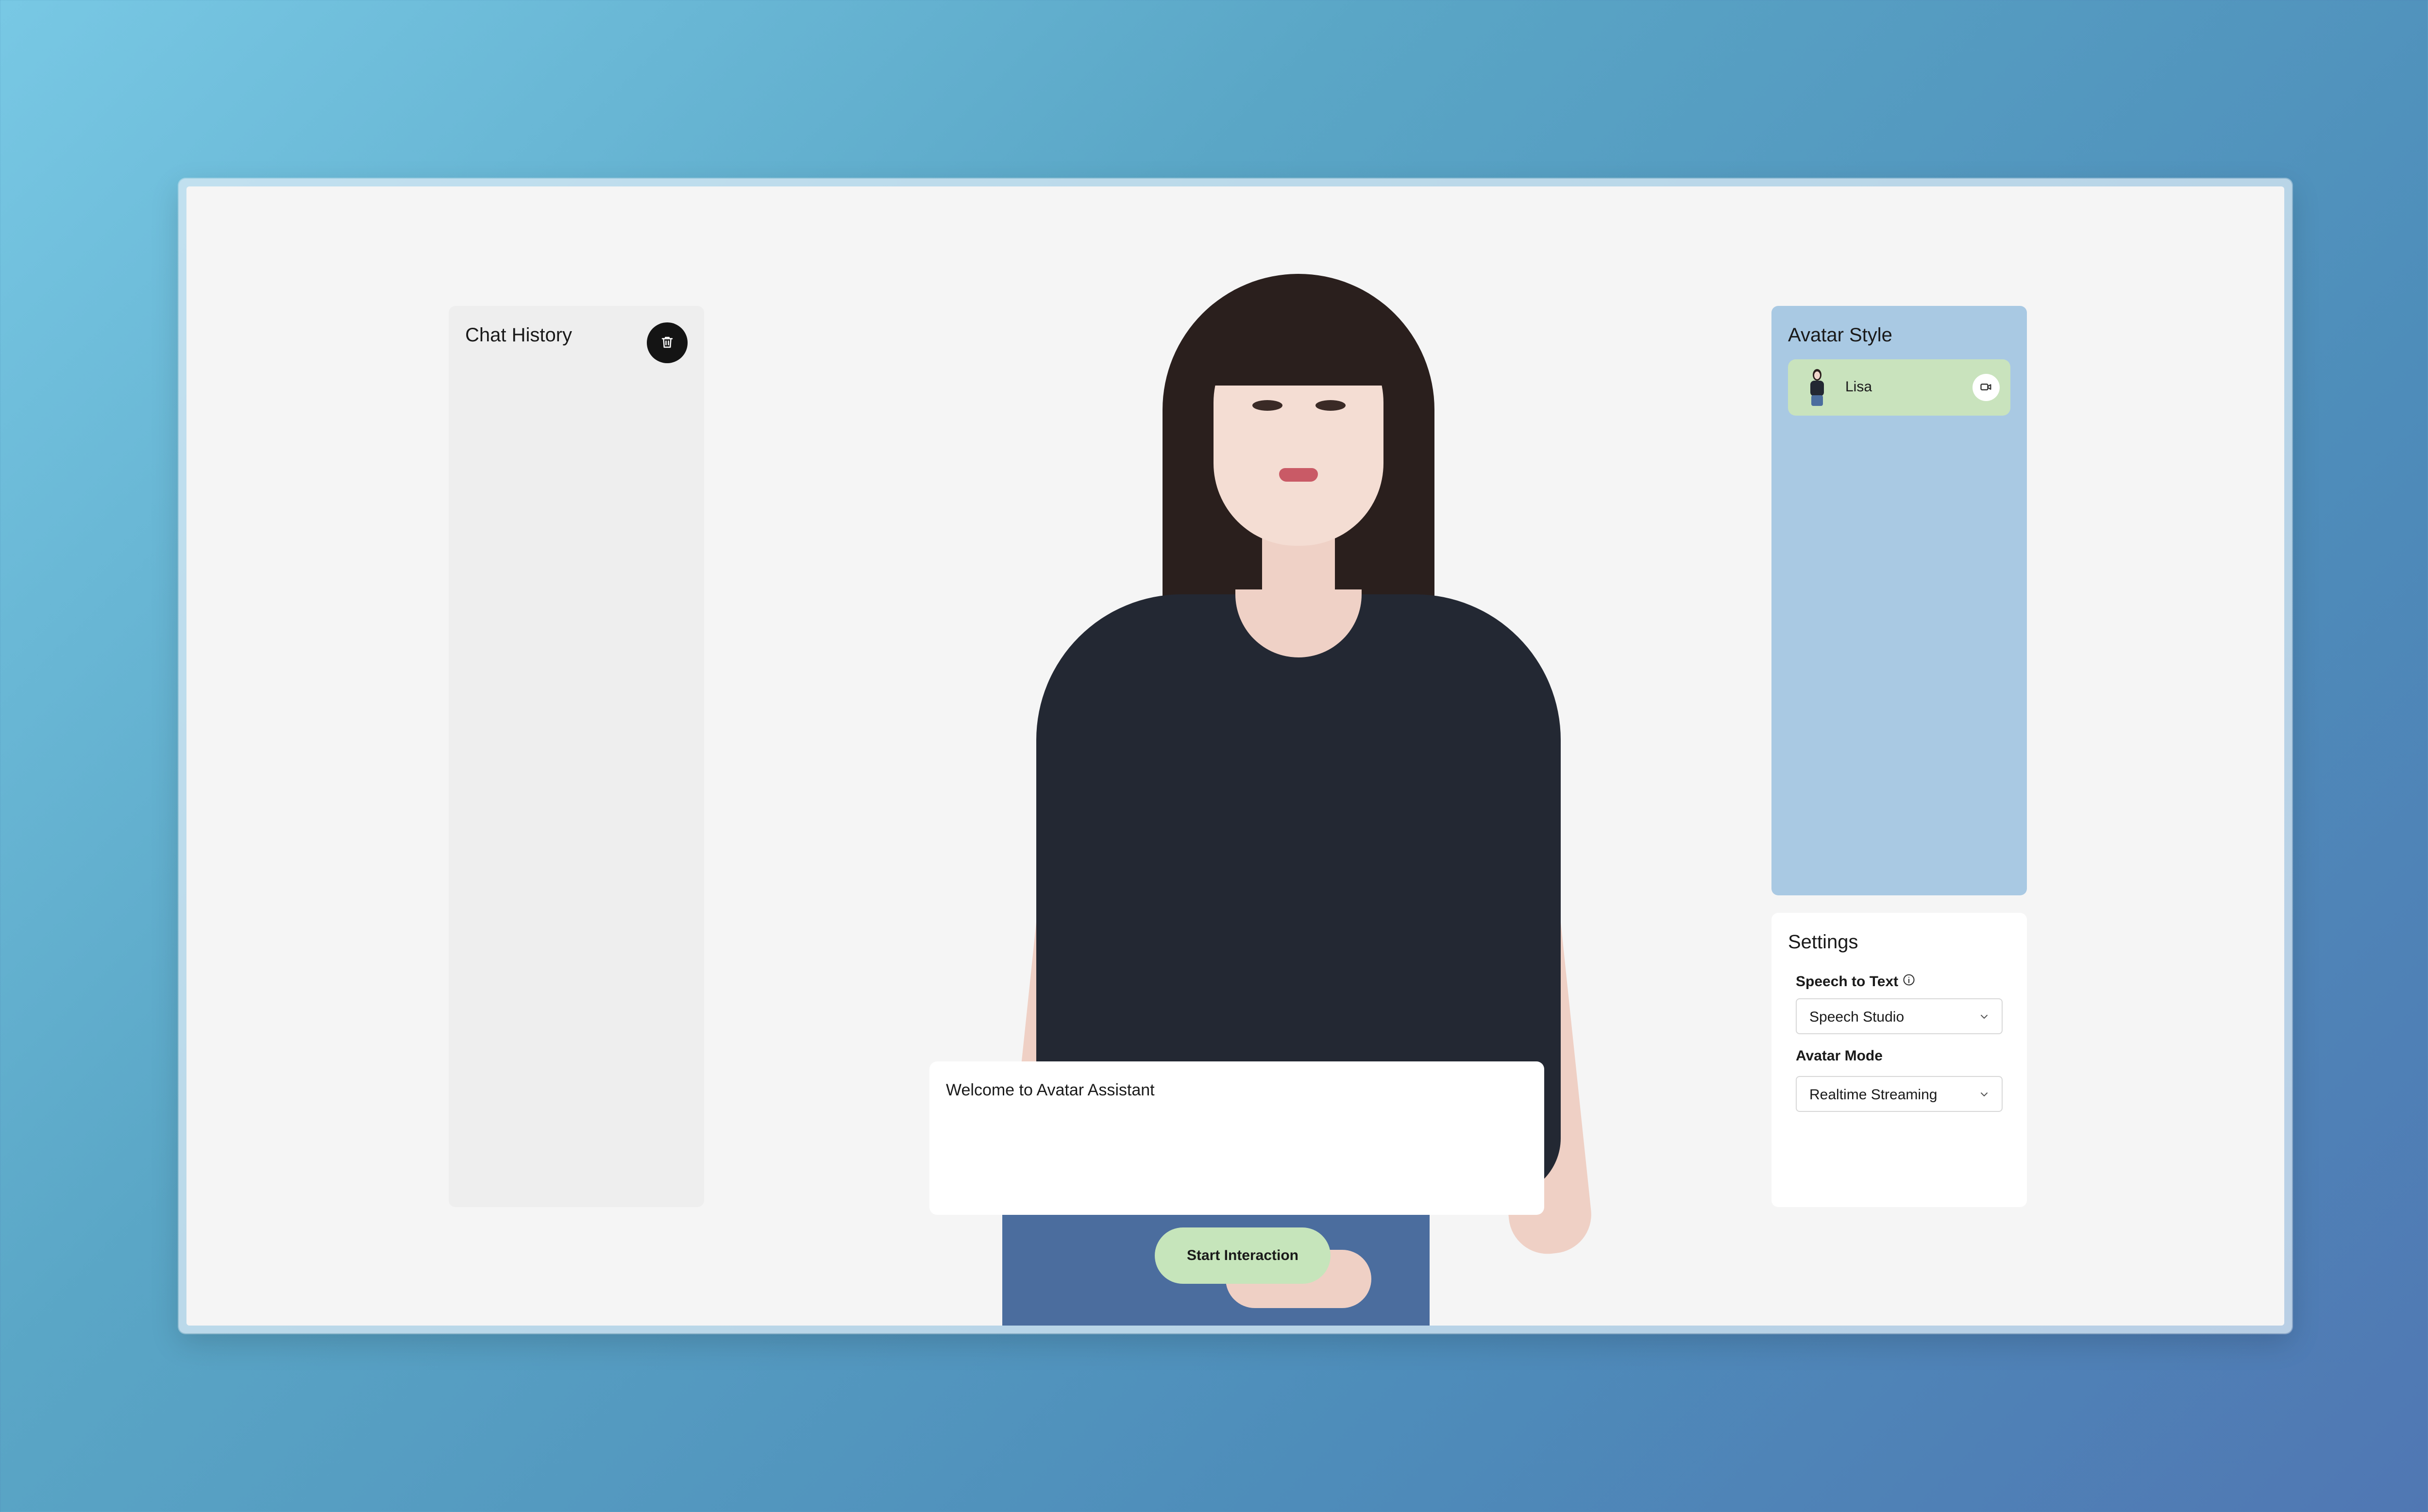 The image size is (2428, 1512). Describe the element at coordinates (1330, 405) in the screenshot. I see `avatar-eye-right` at that location.